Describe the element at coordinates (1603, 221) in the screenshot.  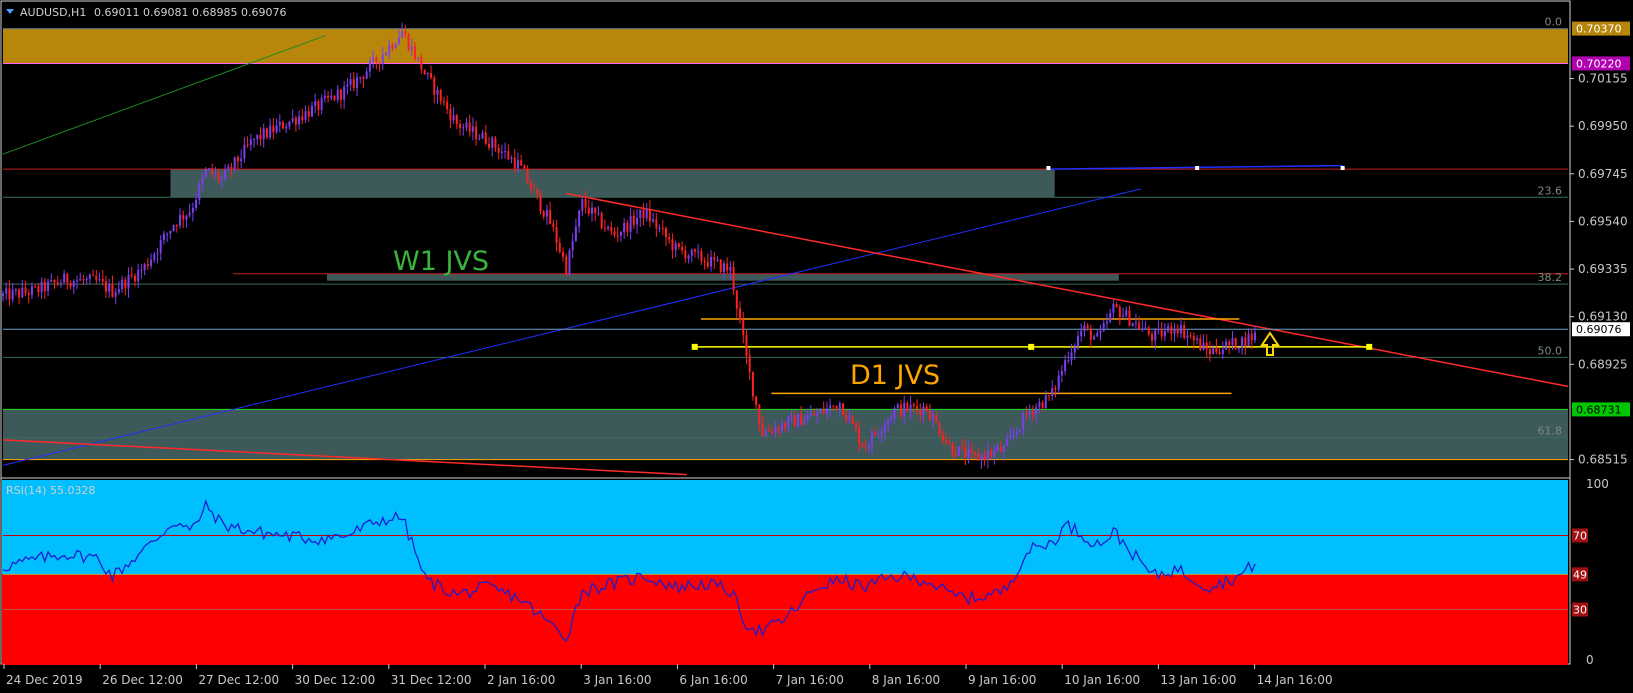
I see `price-tick-label: 0.69540` at that location.